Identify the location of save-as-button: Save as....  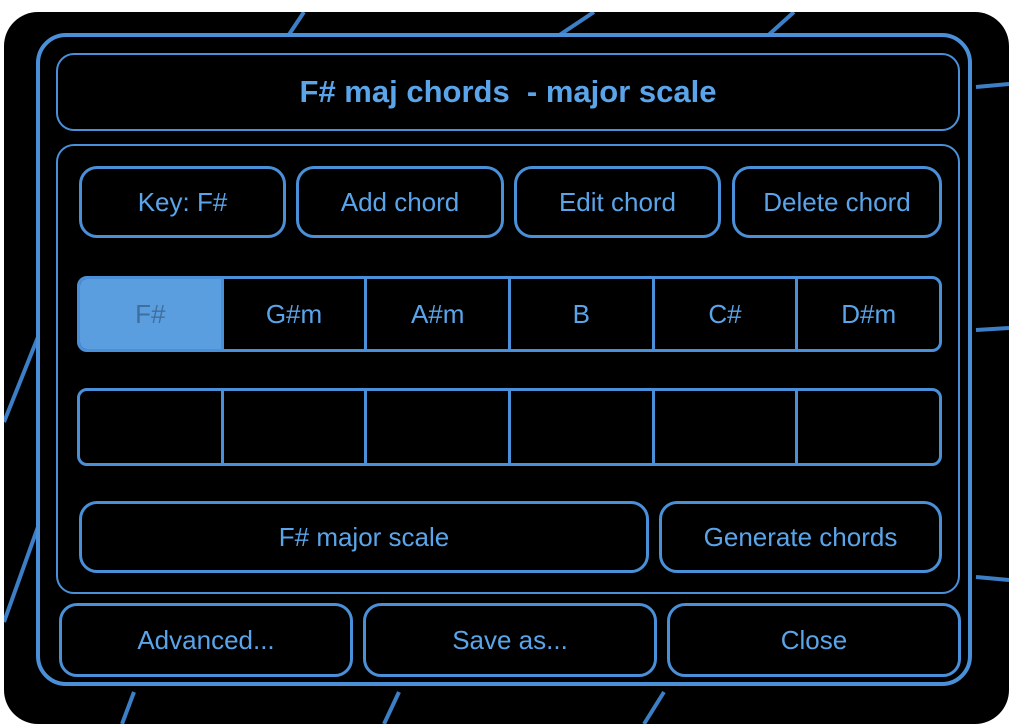
(510, 640).